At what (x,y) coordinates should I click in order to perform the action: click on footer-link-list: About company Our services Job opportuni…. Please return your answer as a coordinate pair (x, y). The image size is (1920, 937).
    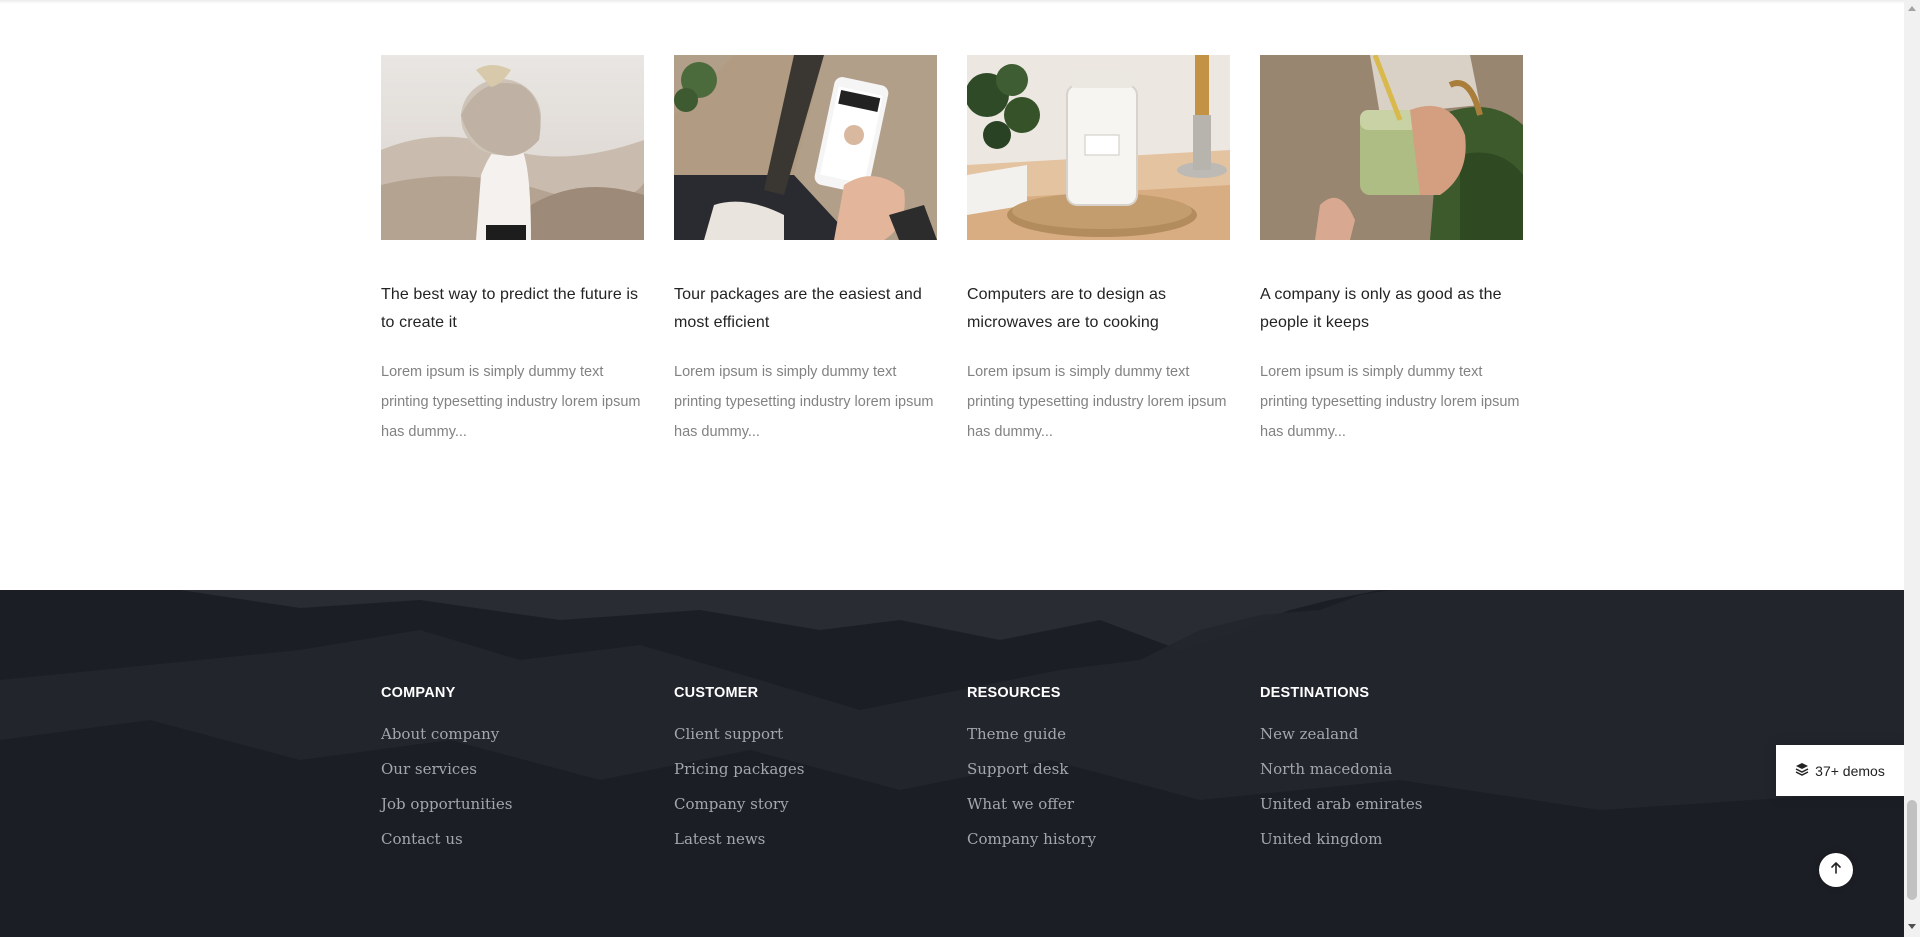
    Looking at the image, I should click on (512, 787).